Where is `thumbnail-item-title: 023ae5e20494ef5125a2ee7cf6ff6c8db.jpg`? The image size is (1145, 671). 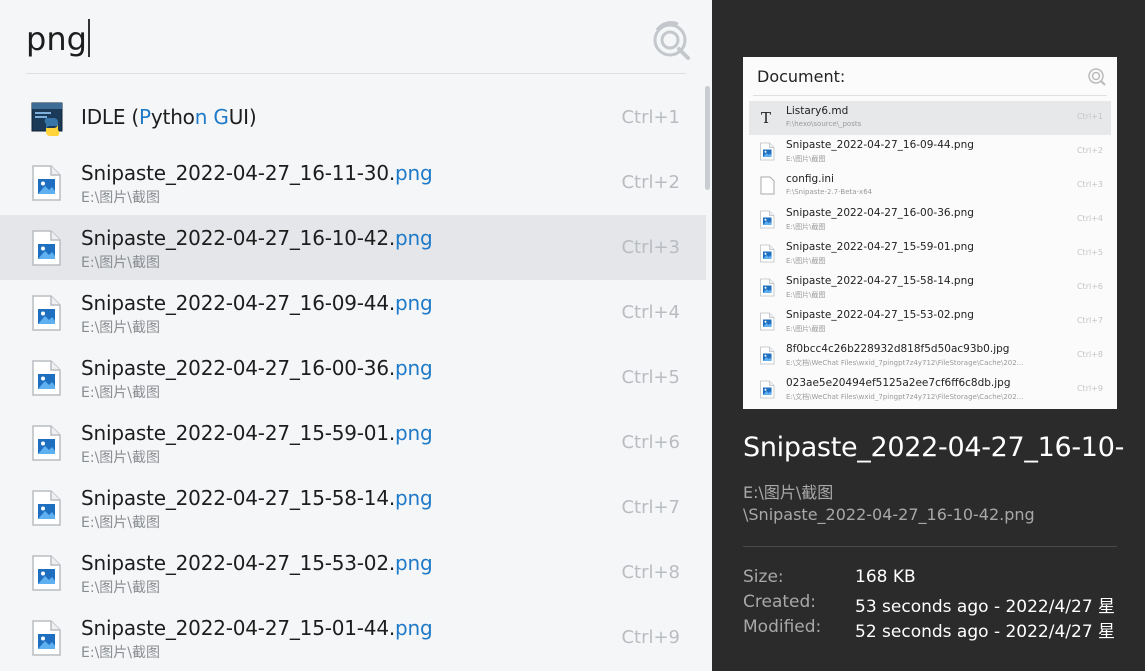 thumbnail-item-title: 023ae5e20494ef5125a2ee7cf6ff6c8db.jpg is located at coordinates (898, 383).